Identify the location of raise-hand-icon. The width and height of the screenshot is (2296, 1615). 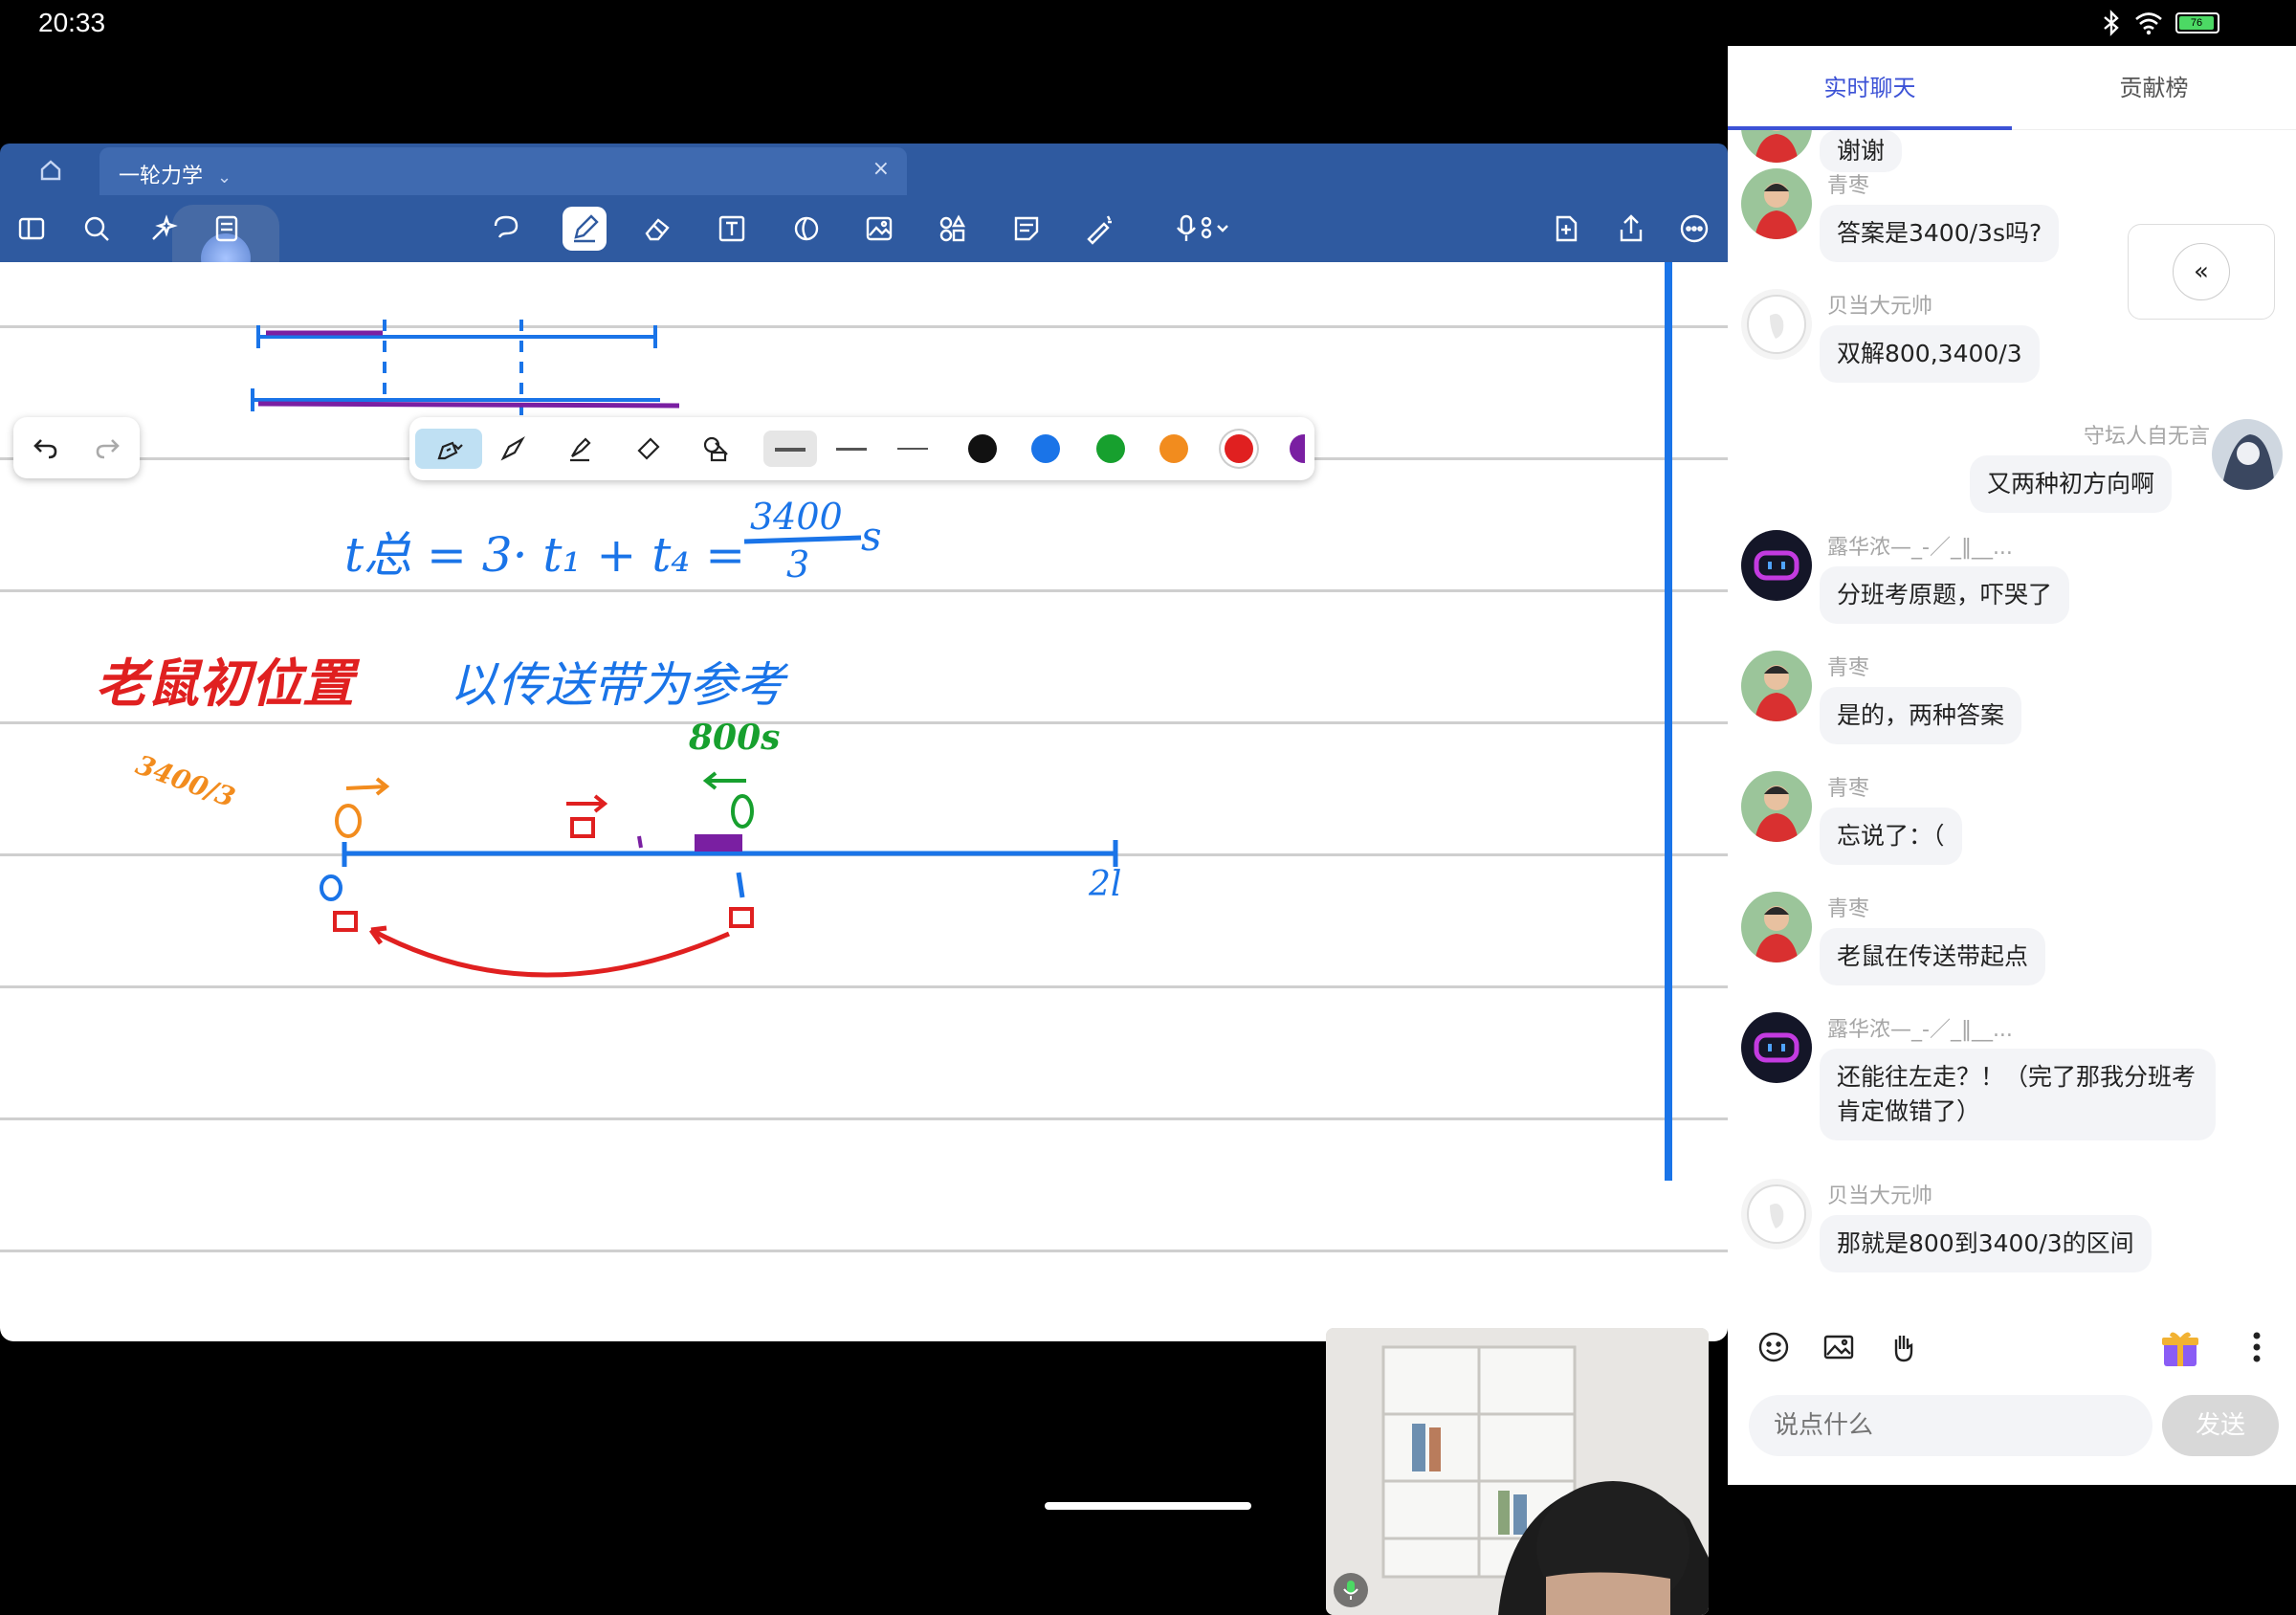
(1904, 1347).